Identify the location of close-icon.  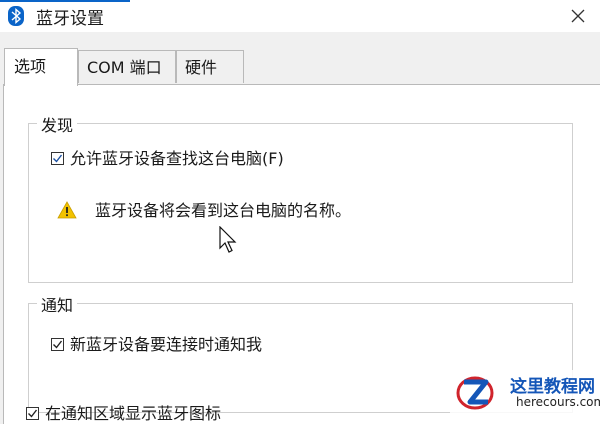
(578, 16).